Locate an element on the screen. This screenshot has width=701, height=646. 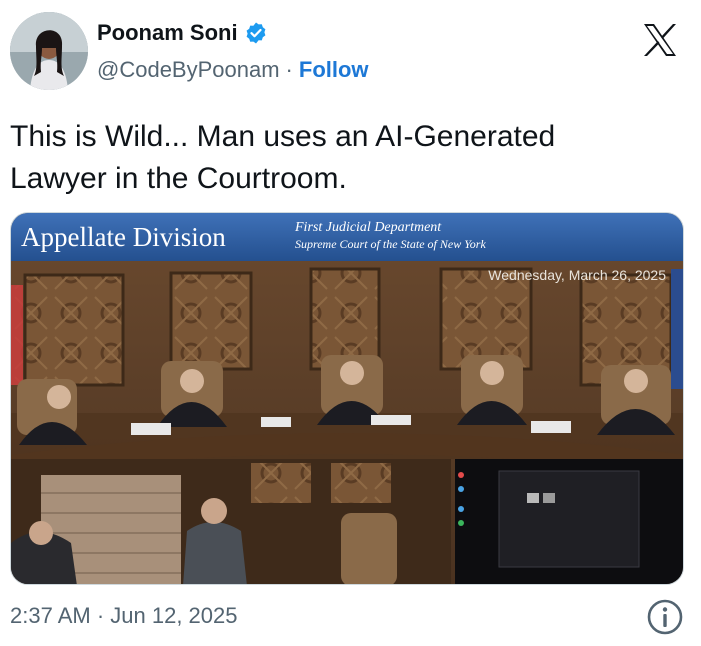
follow-button: Follow is located at coordinates (334, 69).